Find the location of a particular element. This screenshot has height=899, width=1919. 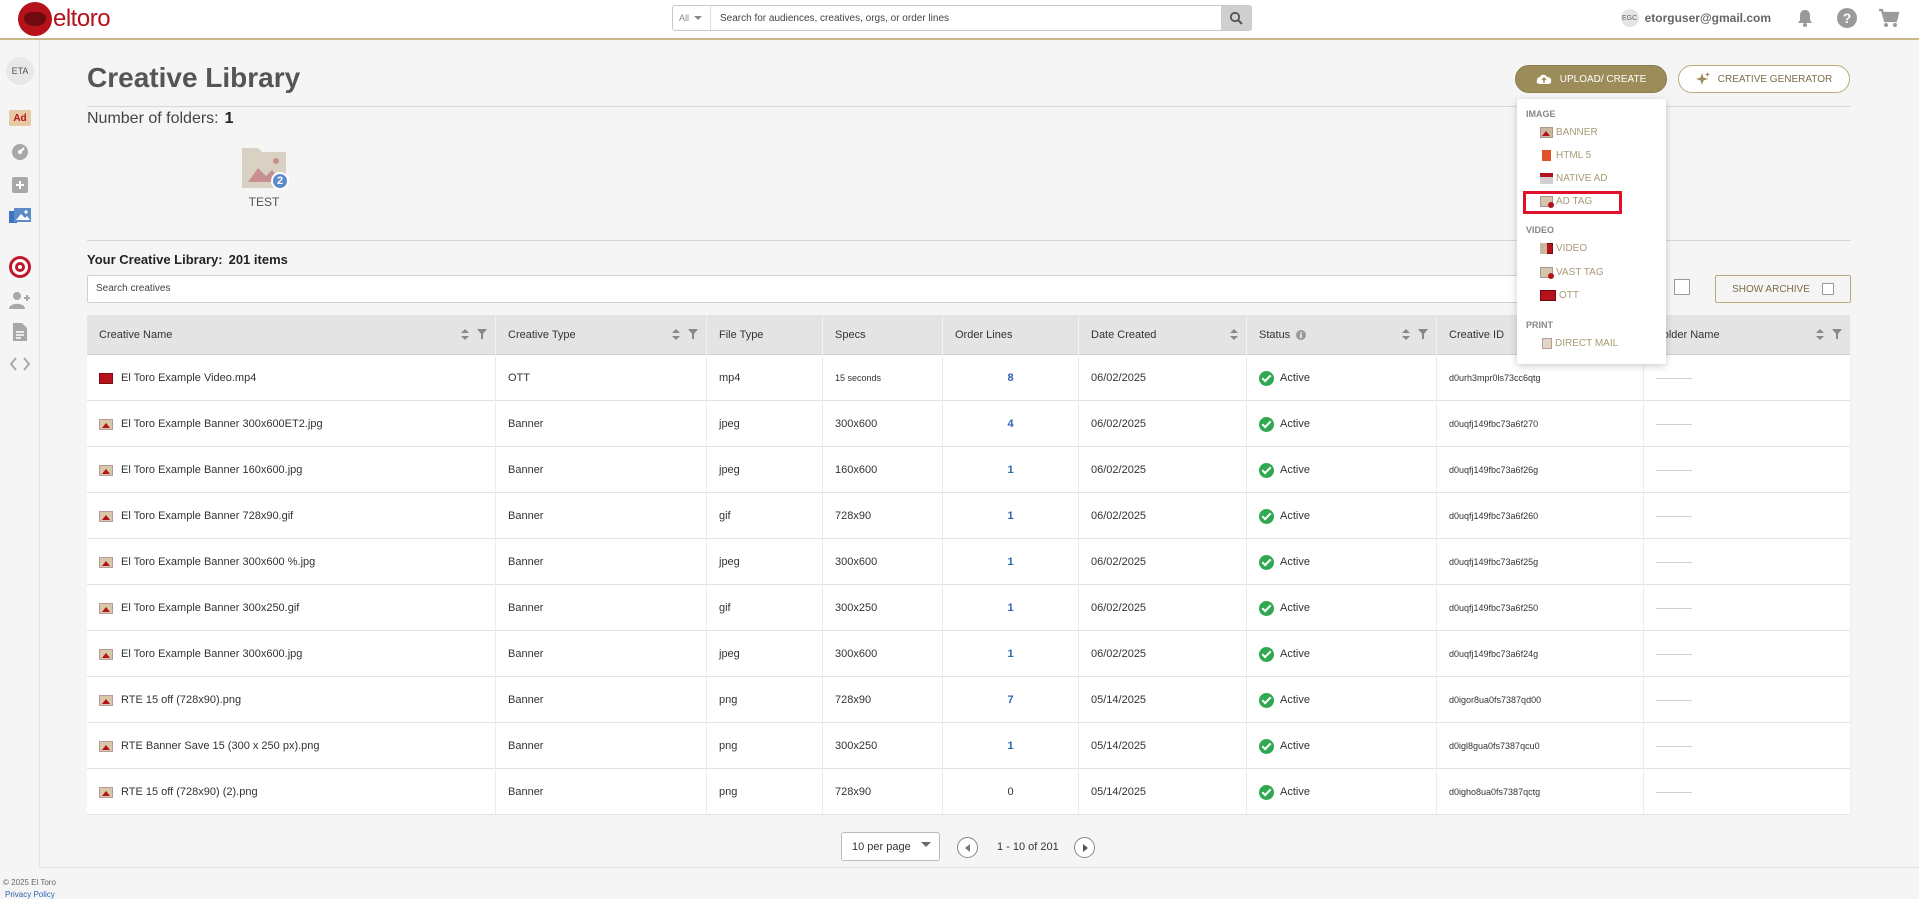

user-email: etorguser@gmail.com is located at coordinates (1708, 18).